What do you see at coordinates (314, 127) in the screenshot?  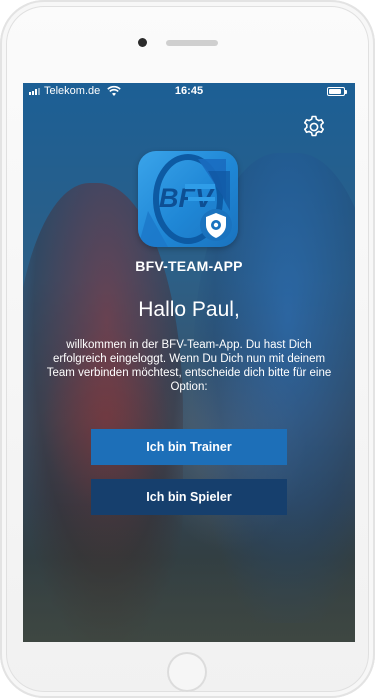 I see `gear-icon` at bounding box center [314, 127].